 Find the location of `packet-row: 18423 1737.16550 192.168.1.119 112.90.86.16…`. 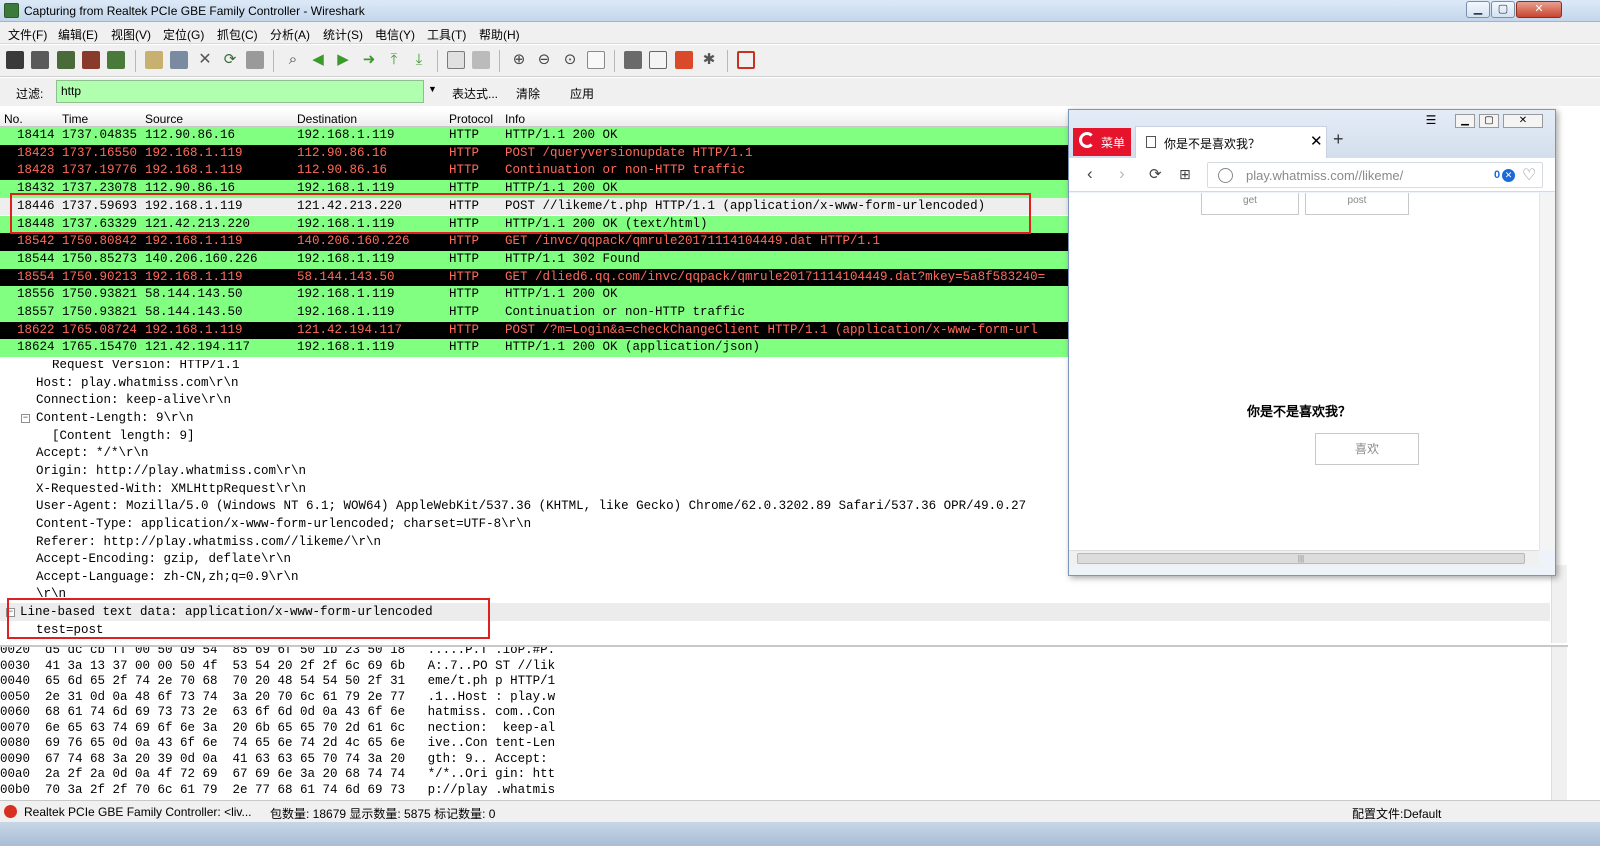

packet-row: 18423 1737.16550 192.168.1.119 112.90.86.16… is located at coordinates (535, 153).